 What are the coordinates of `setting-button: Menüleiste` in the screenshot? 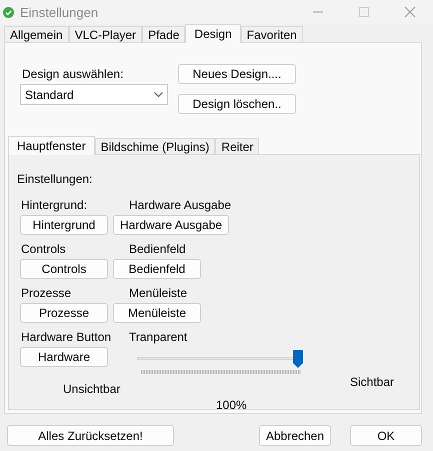 It's located at (157, 313).